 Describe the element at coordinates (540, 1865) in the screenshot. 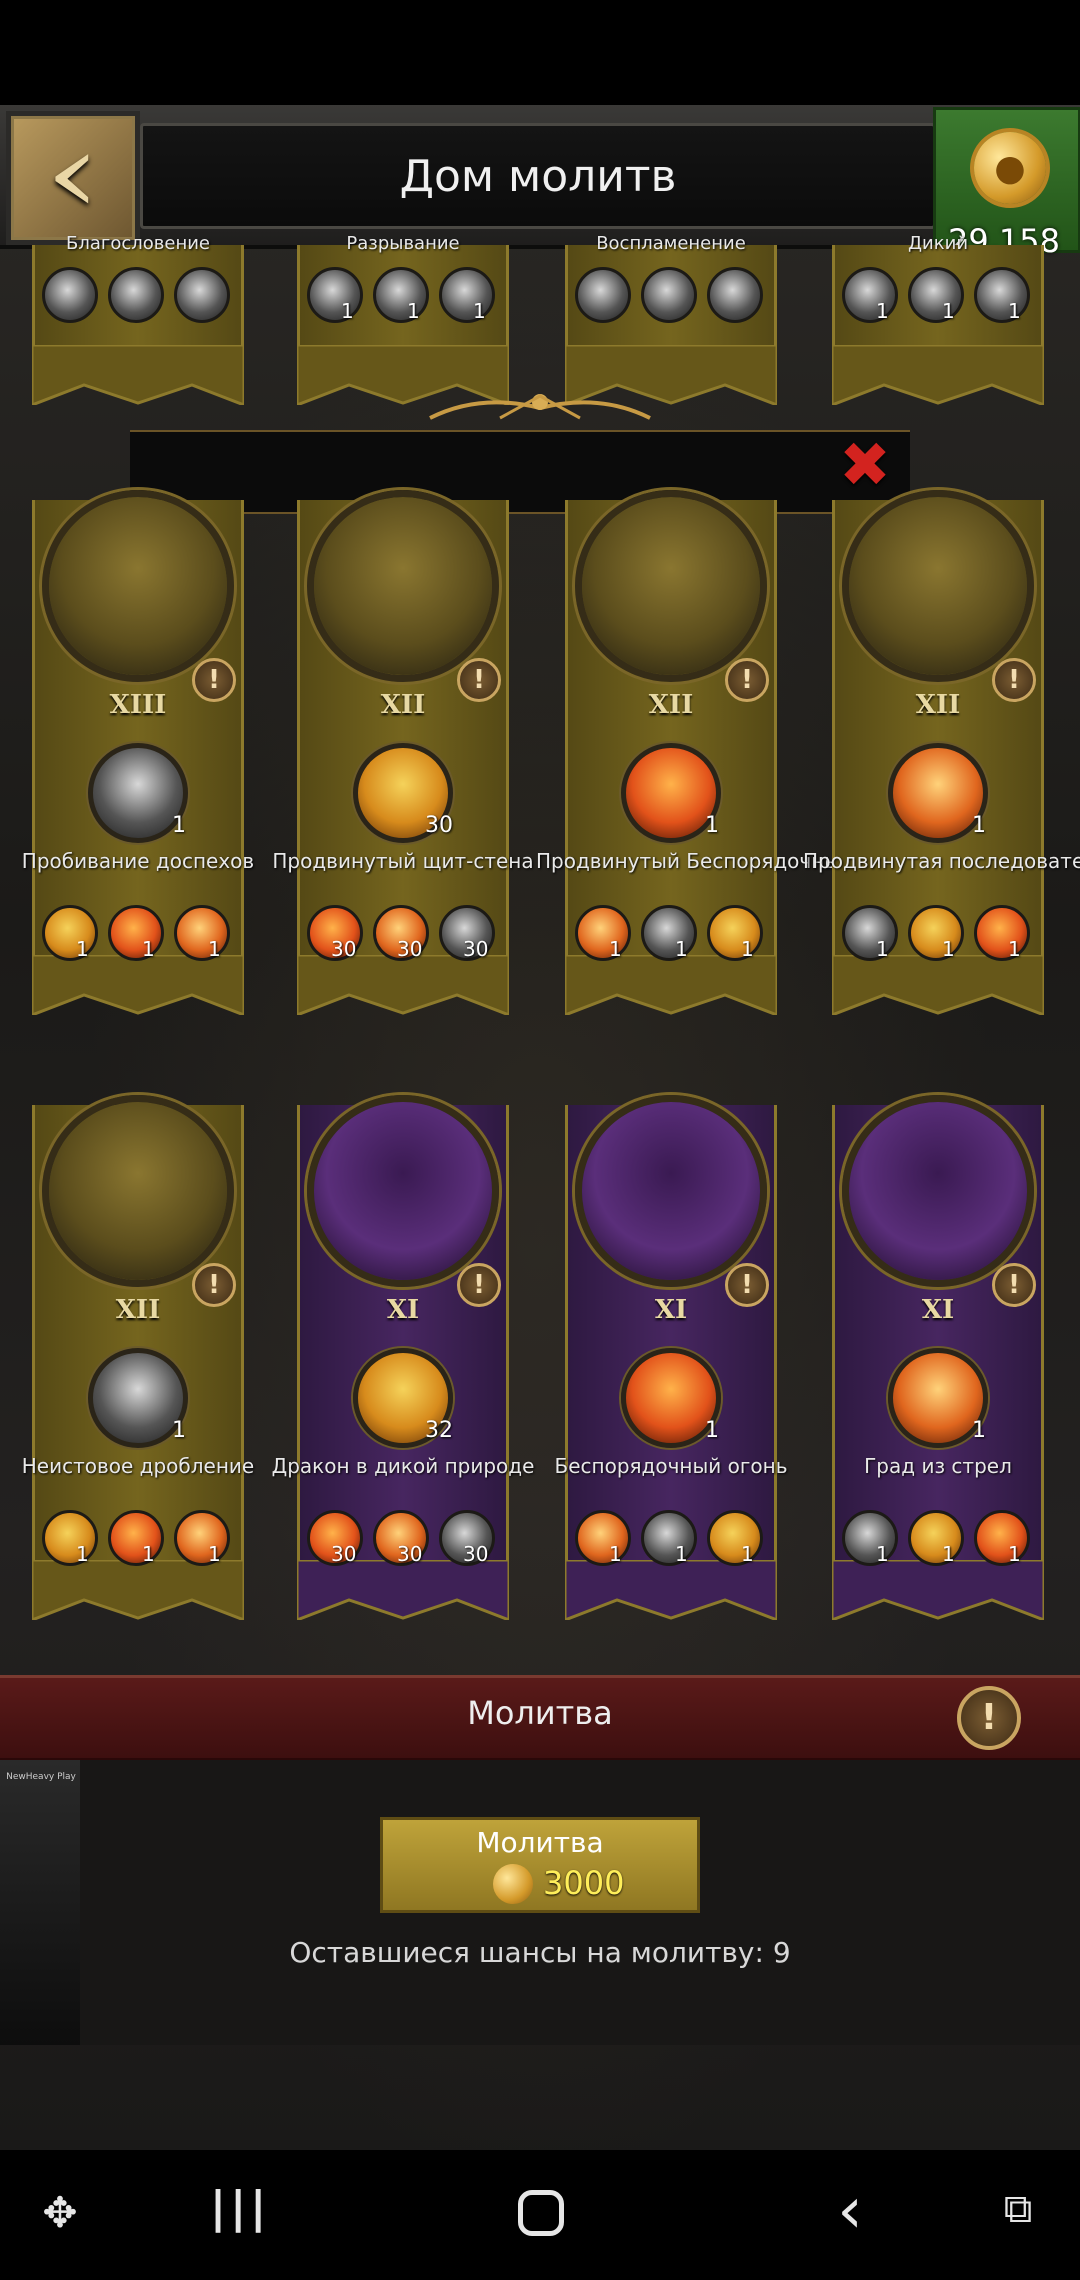

I see `pray-button: Молитва 3000` at that location.